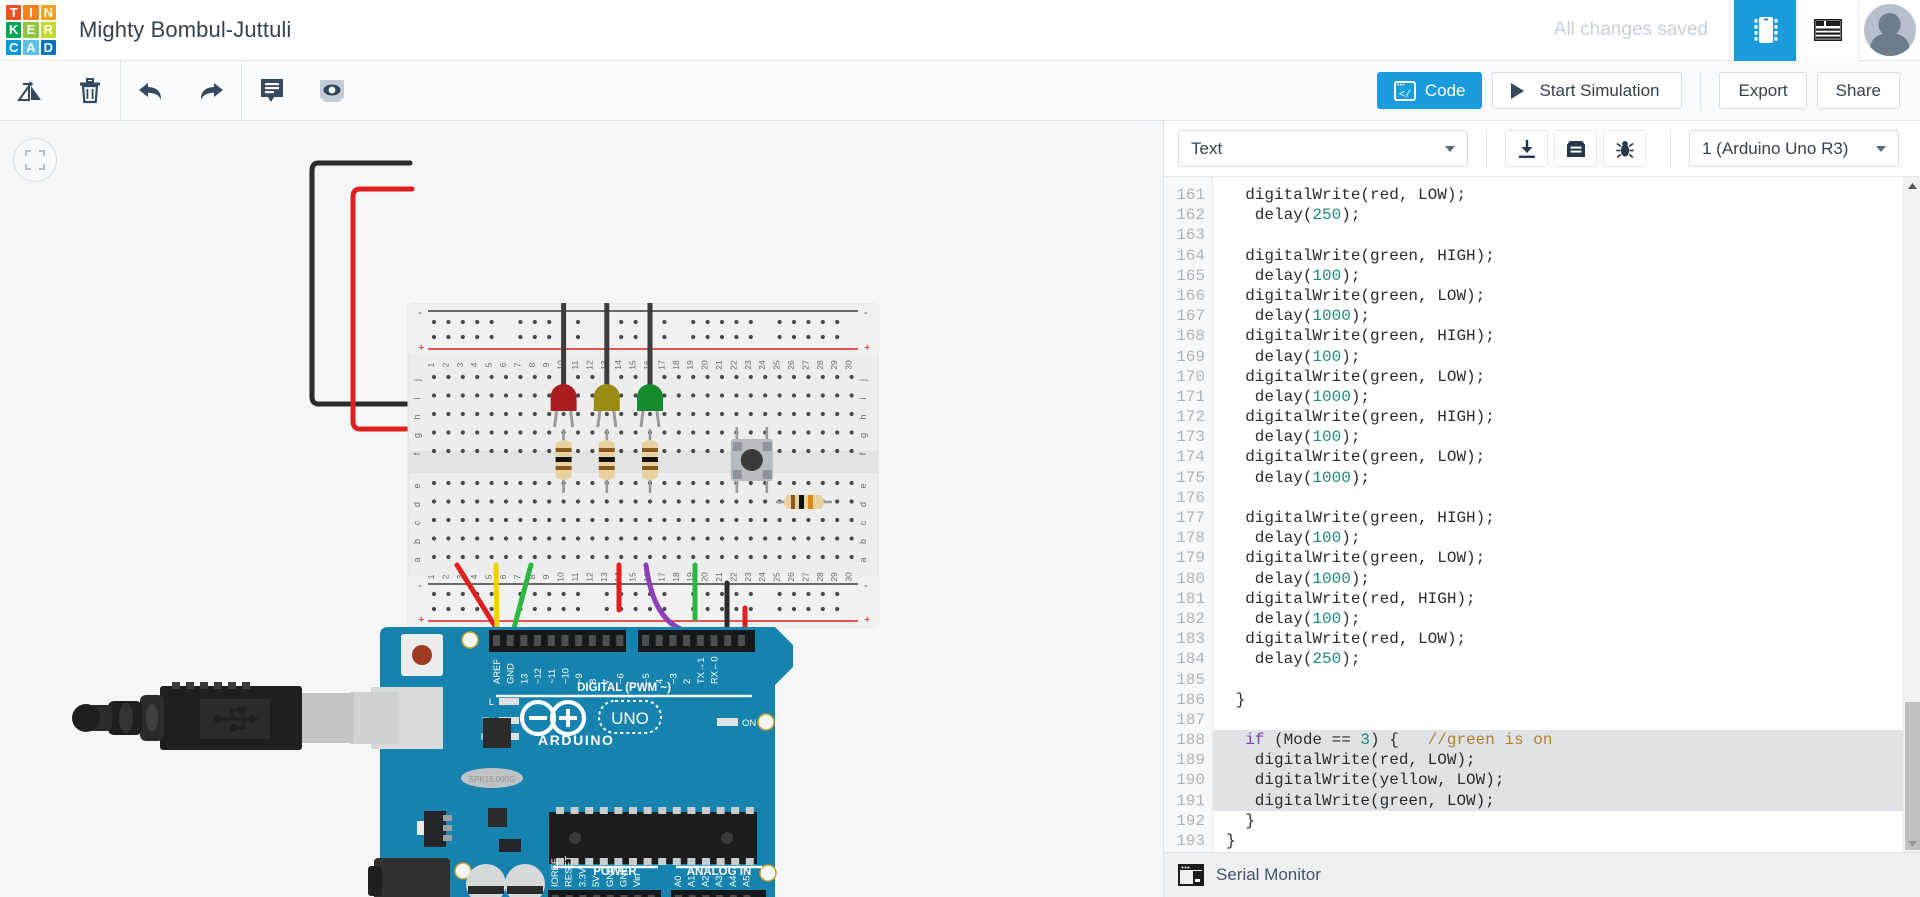  Describe the element at coordinates (151, 91) in the screenshot. I see `undo-icon` at that location.